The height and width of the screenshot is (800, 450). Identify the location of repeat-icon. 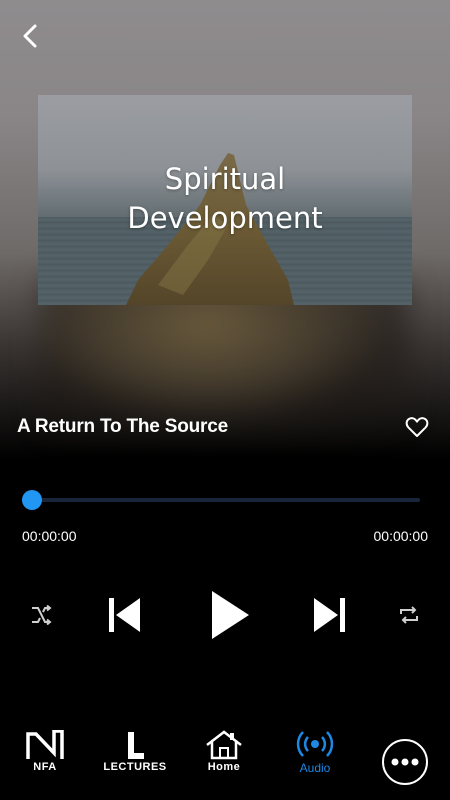
(409, 615).